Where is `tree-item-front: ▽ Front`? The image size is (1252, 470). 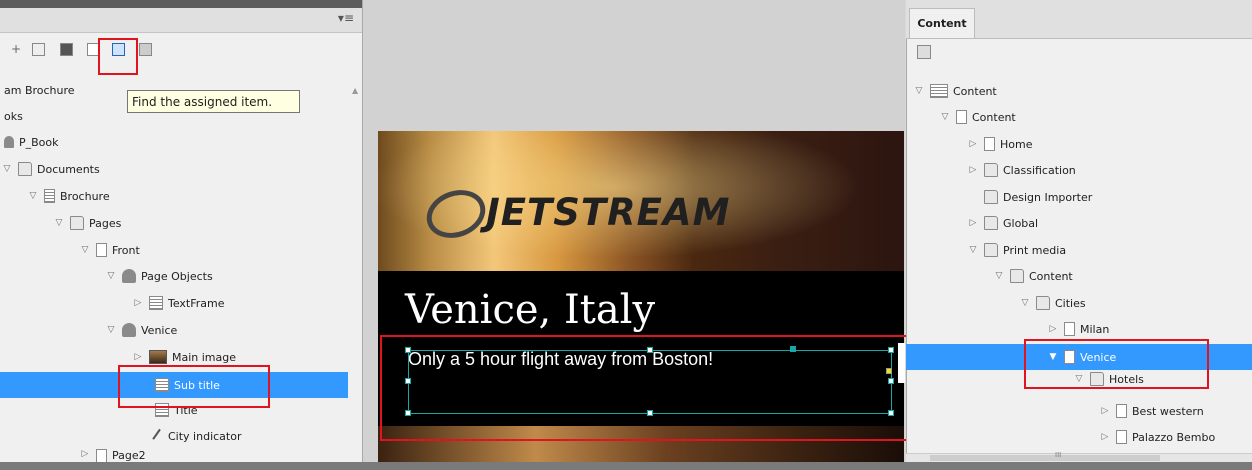 tree-item-front: ▽ Front is located at coordinates (208, 250).